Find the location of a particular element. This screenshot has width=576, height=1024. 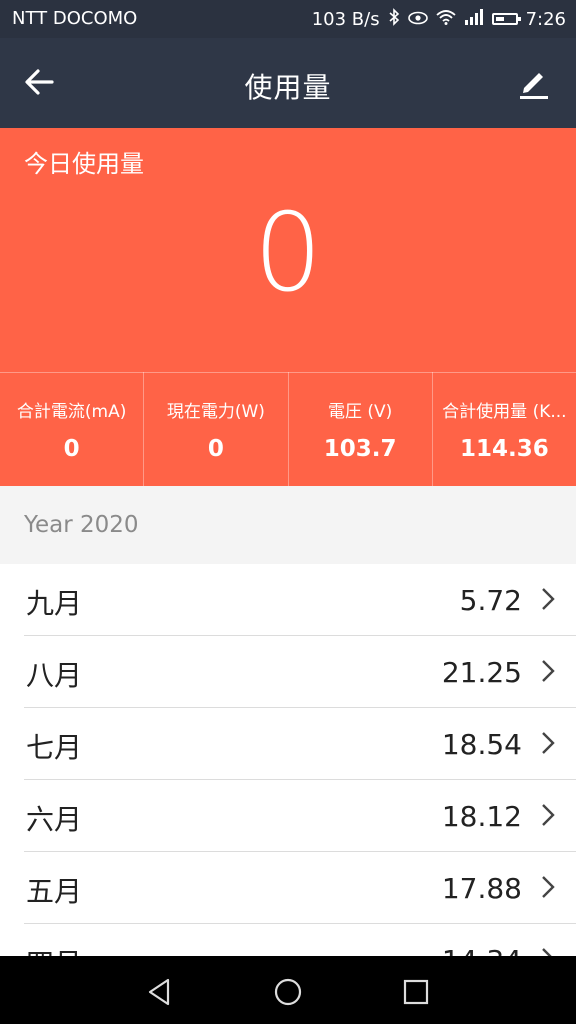

status-bar: NTT DOCOMO 103 B/s 7:26 is located at coordinates (288, 19).